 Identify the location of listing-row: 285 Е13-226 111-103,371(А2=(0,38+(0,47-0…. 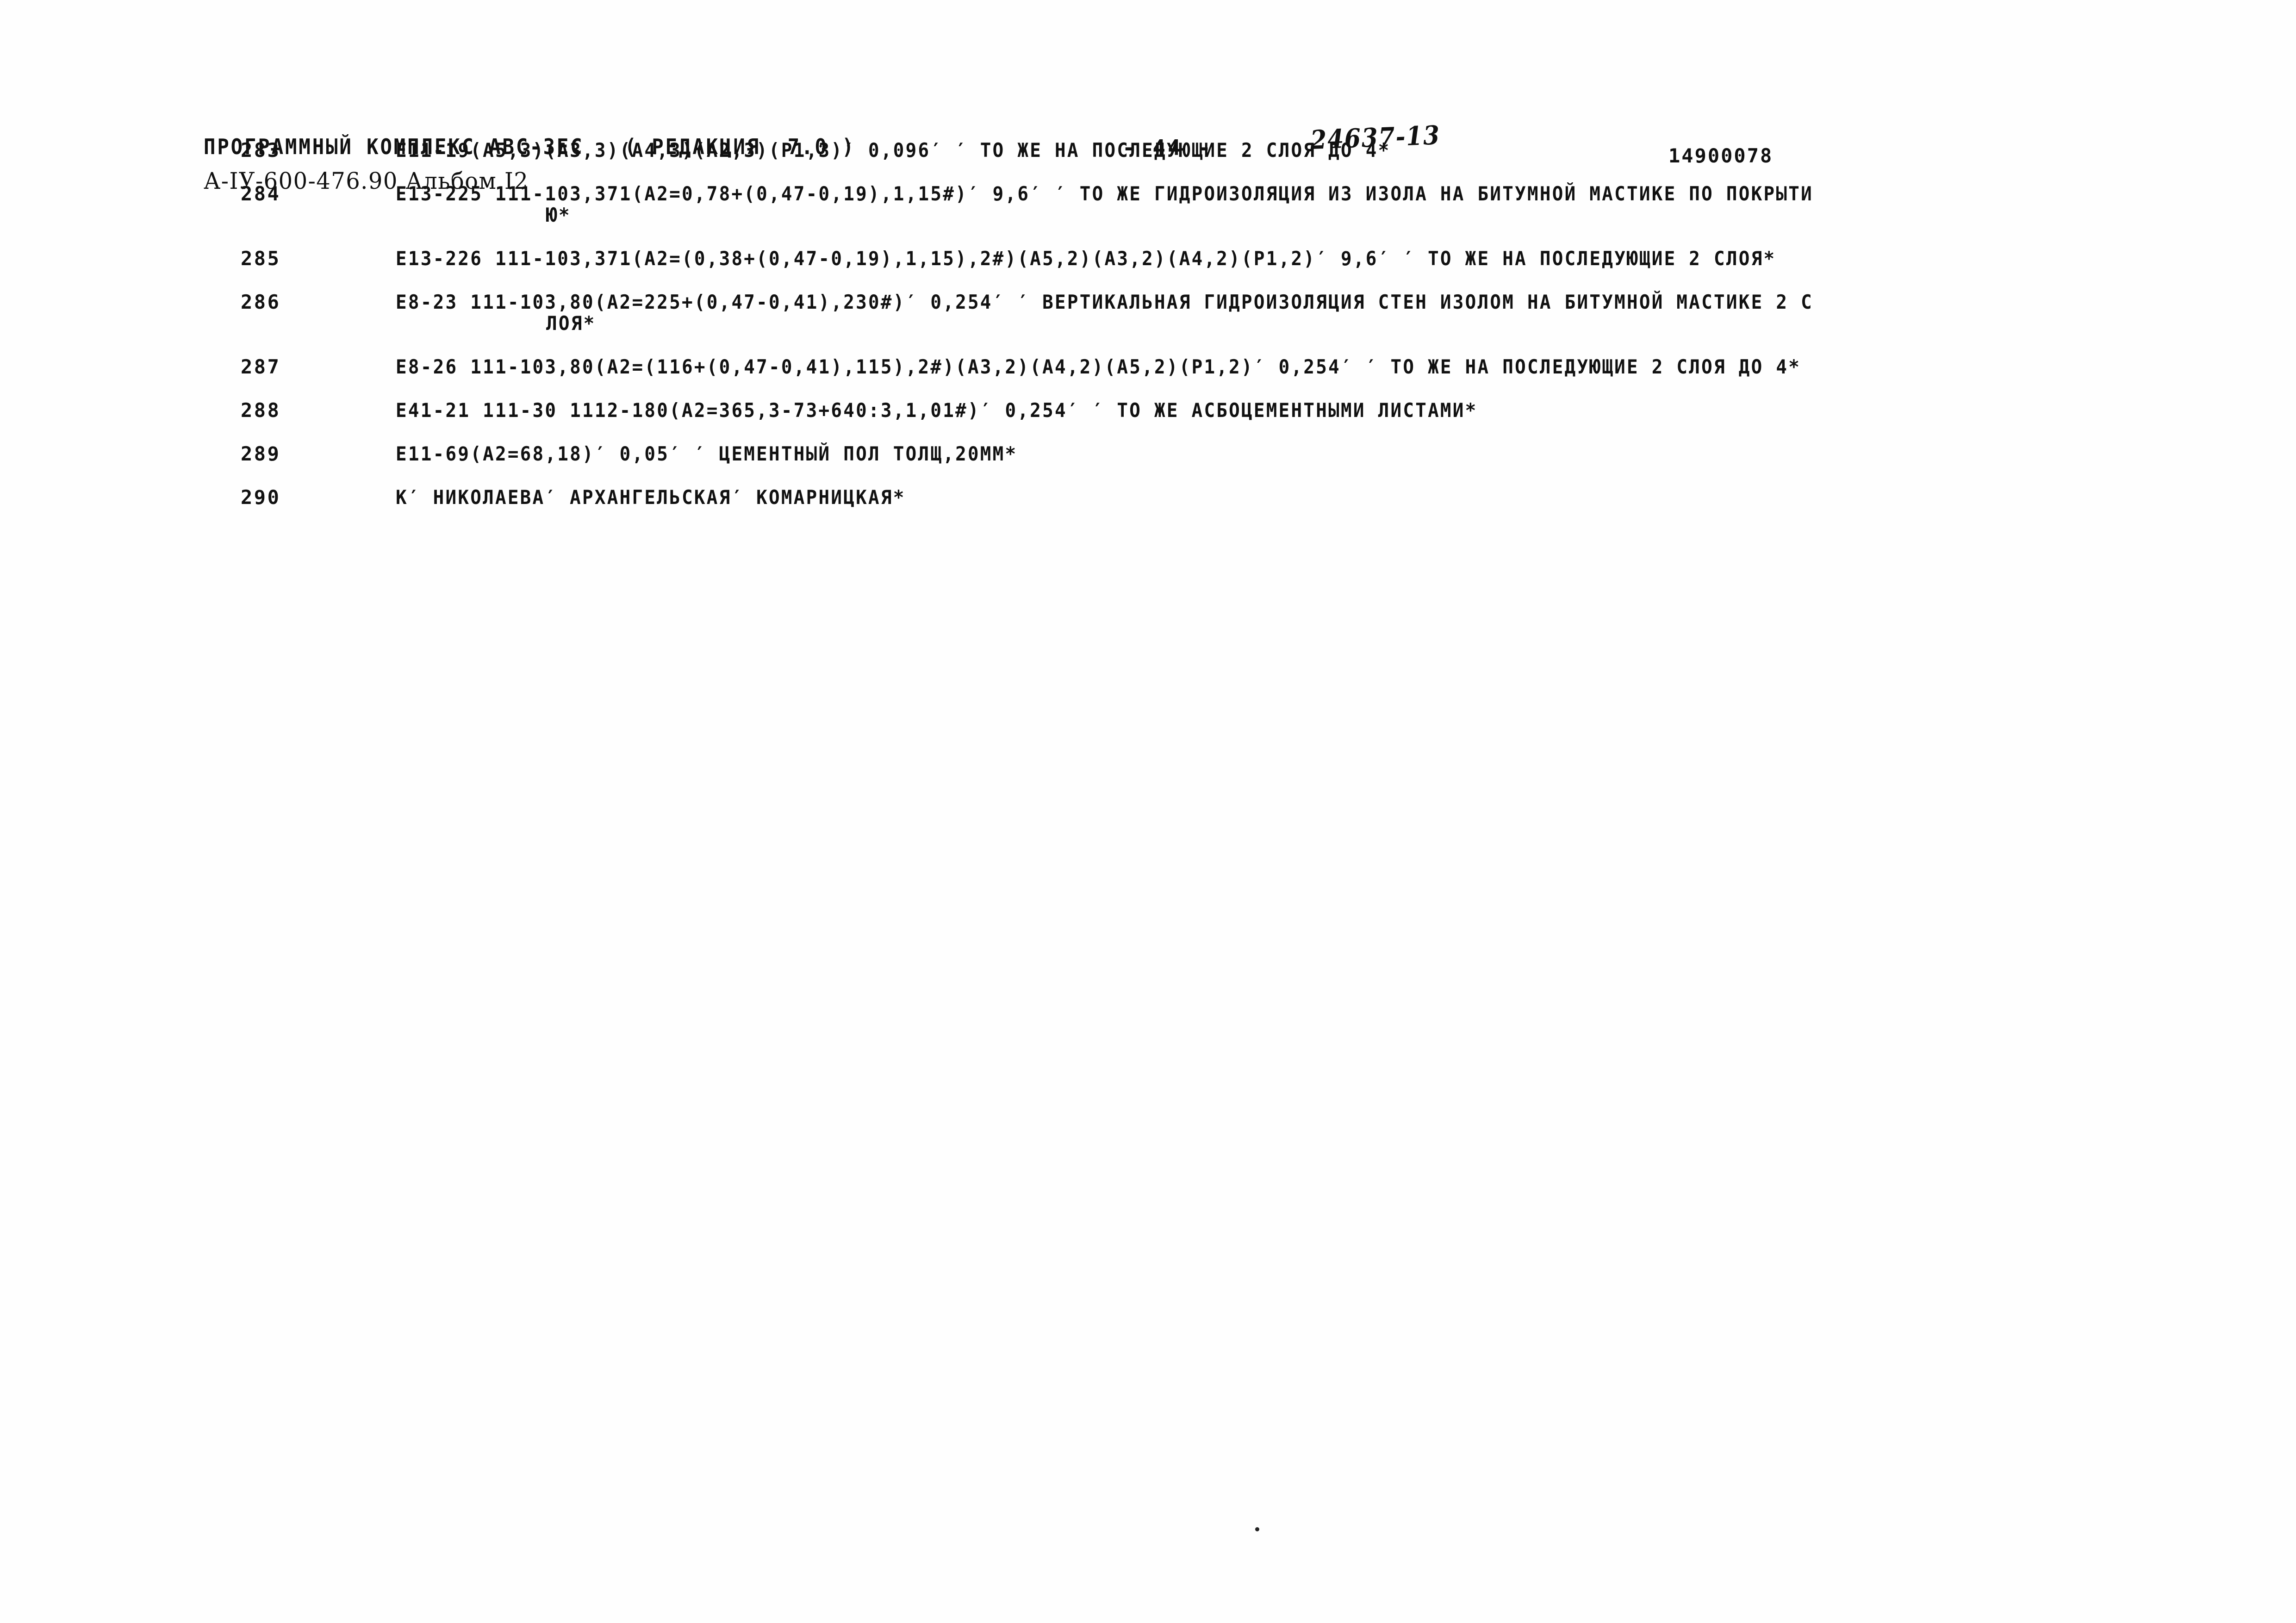
(1148, 269).